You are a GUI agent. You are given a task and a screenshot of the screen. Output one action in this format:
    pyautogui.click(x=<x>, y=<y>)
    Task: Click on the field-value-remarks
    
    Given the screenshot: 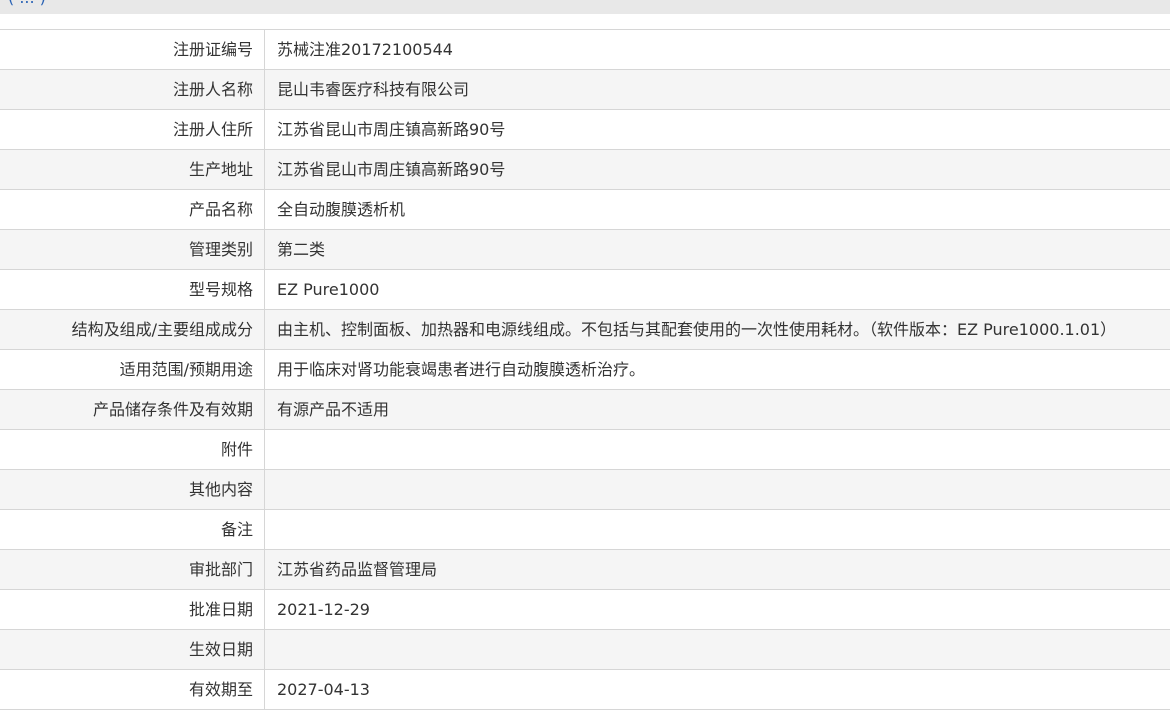 What is the action you would take?
    pyautogui.click(x=717, y=530)
    